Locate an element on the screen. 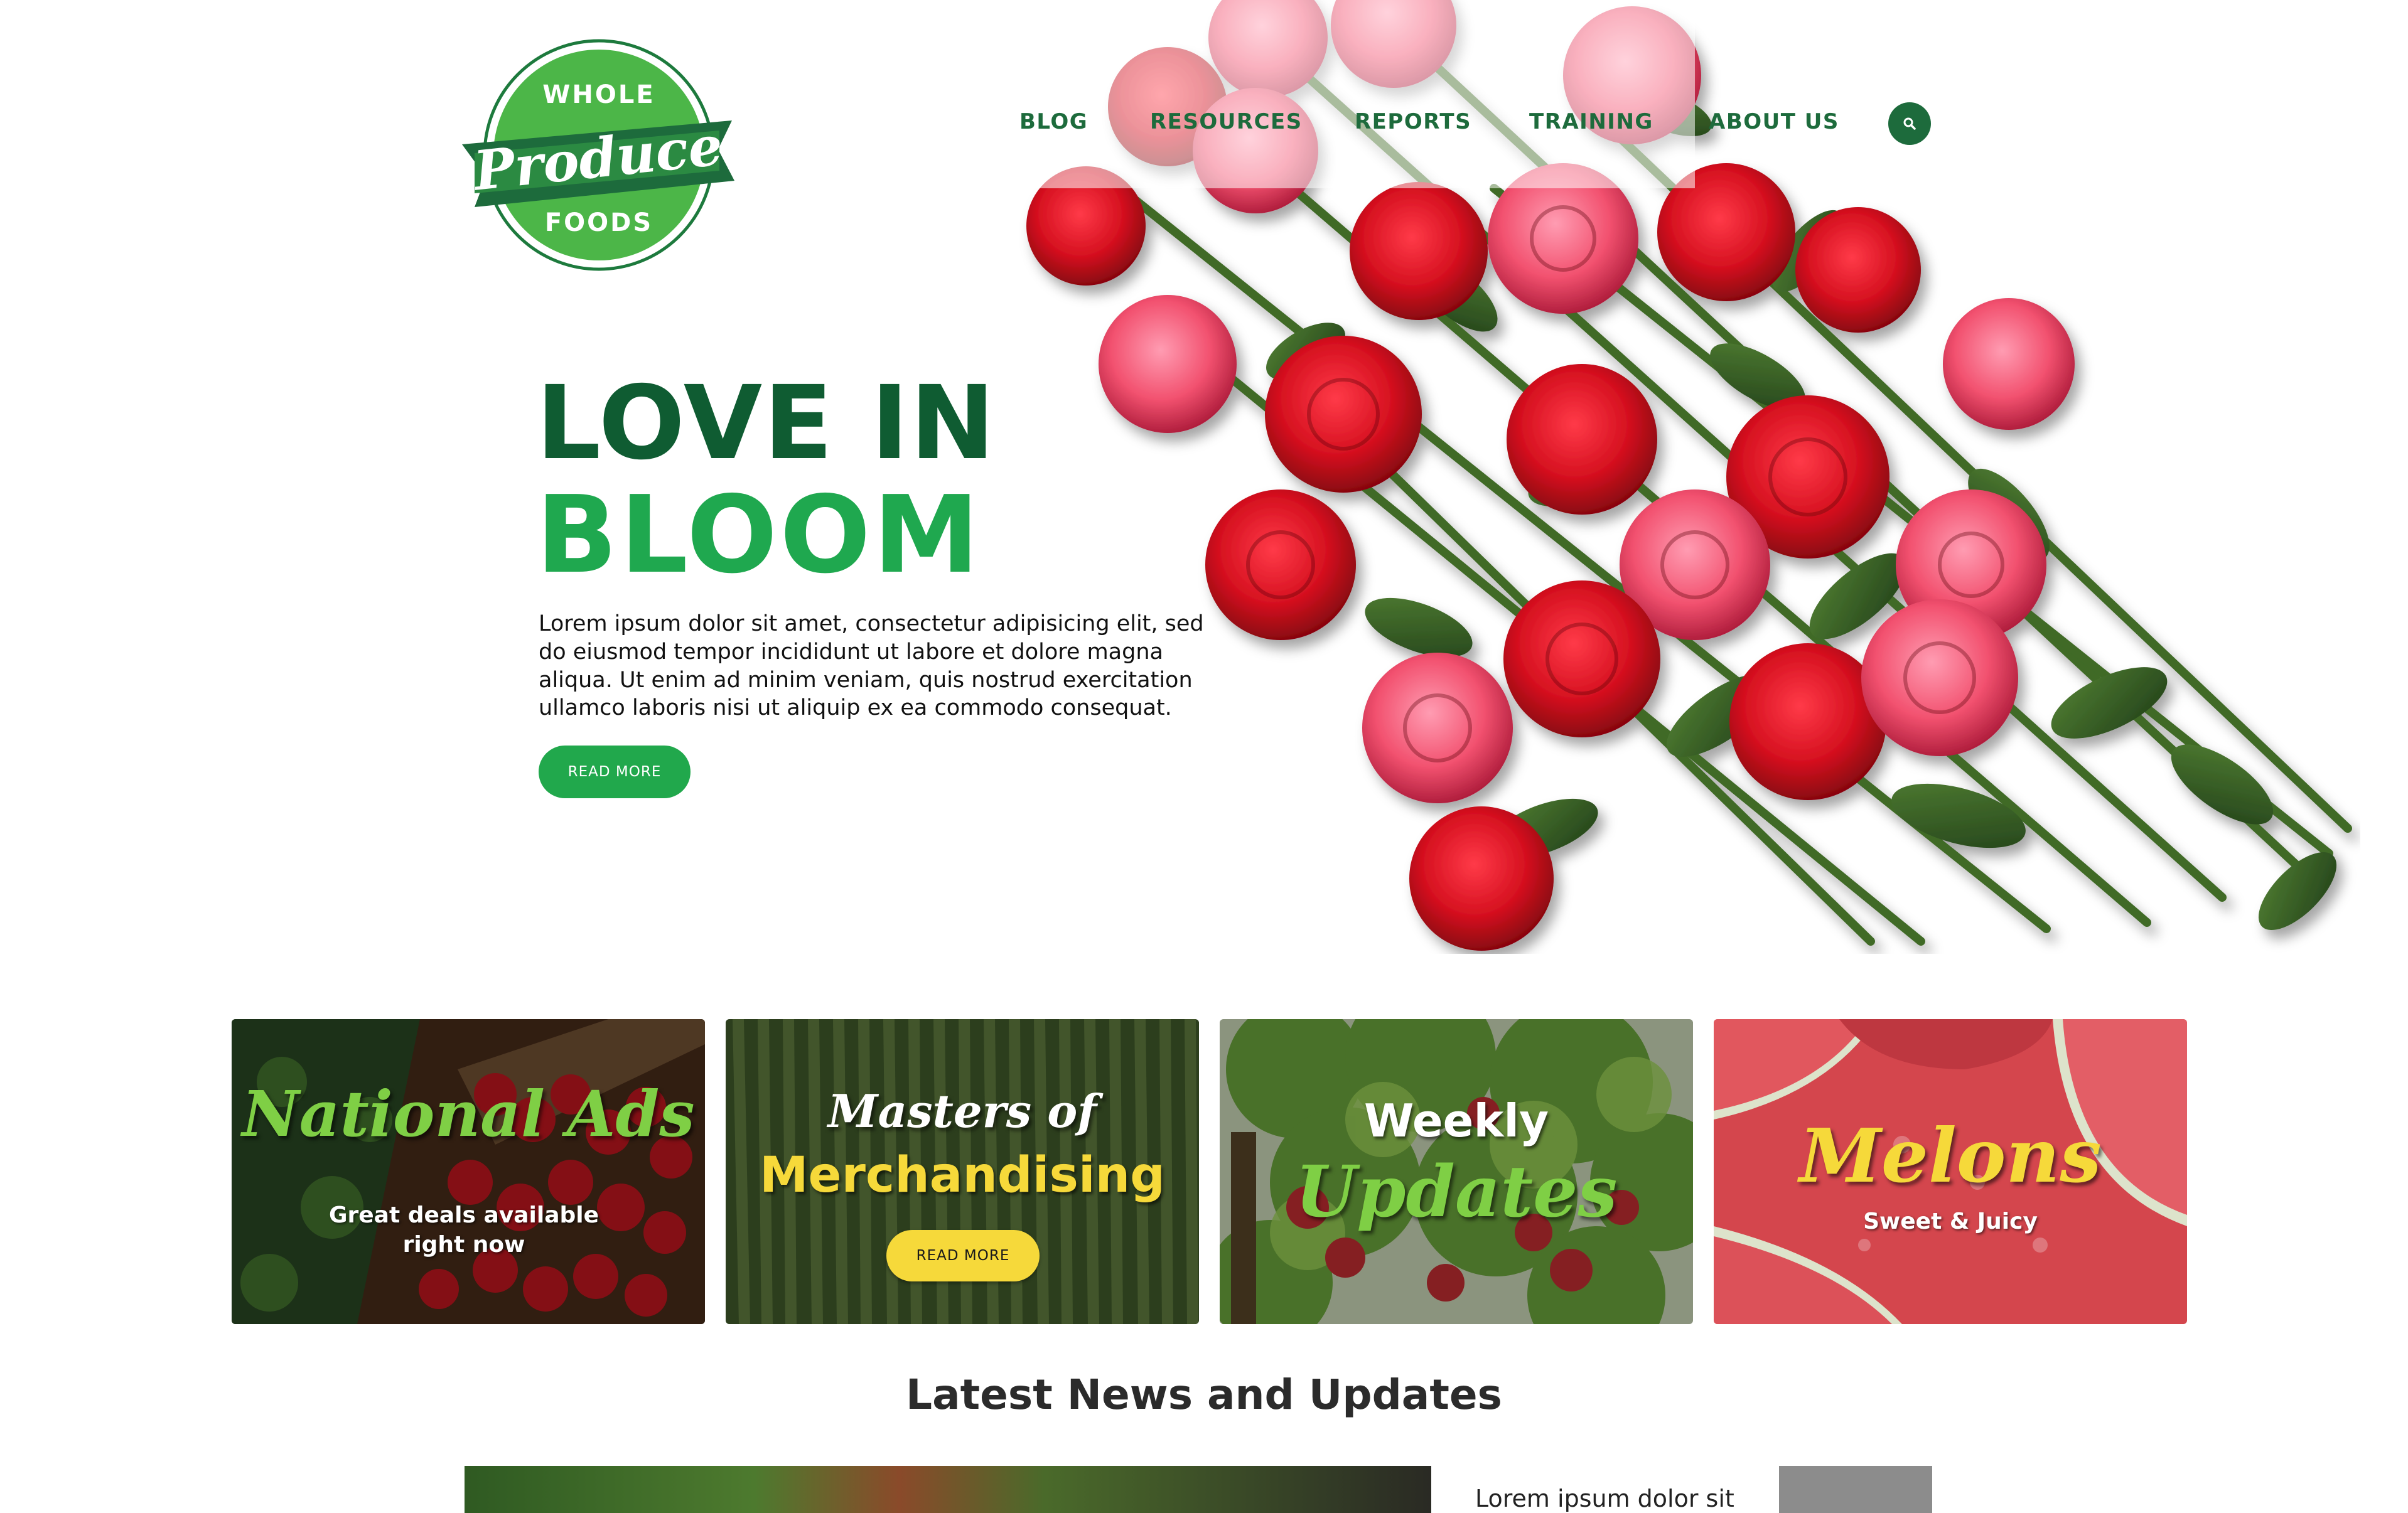 The height and width of the screenshot is (1513, 2408). nav-blog-link: BLOG is located at coordinates (1053, 122).